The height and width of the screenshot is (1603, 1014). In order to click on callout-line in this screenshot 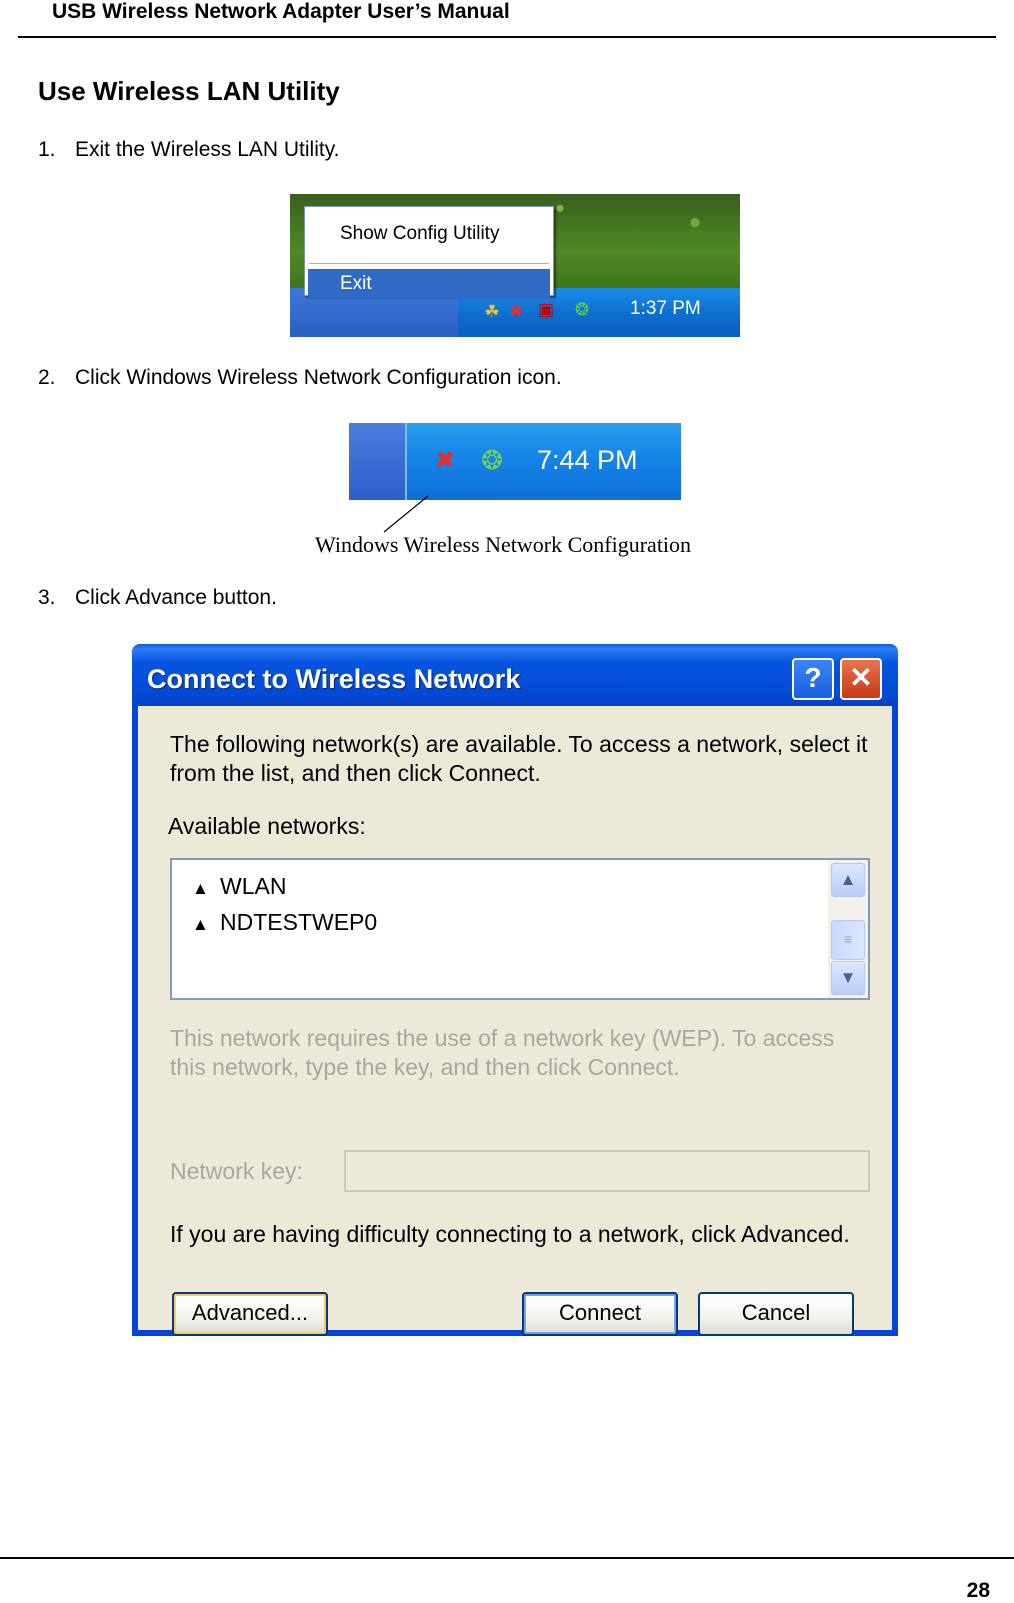, I will do `click(406, 514)`.